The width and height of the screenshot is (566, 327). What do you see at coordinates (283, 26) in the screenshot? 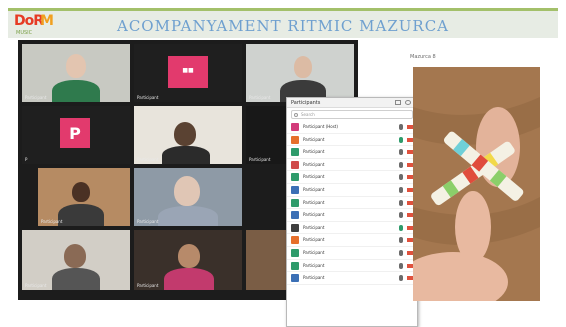
I see `slide-title: ACOMPANYAMENT RITMIC MAZURCA` at bounding box center [283, 26].